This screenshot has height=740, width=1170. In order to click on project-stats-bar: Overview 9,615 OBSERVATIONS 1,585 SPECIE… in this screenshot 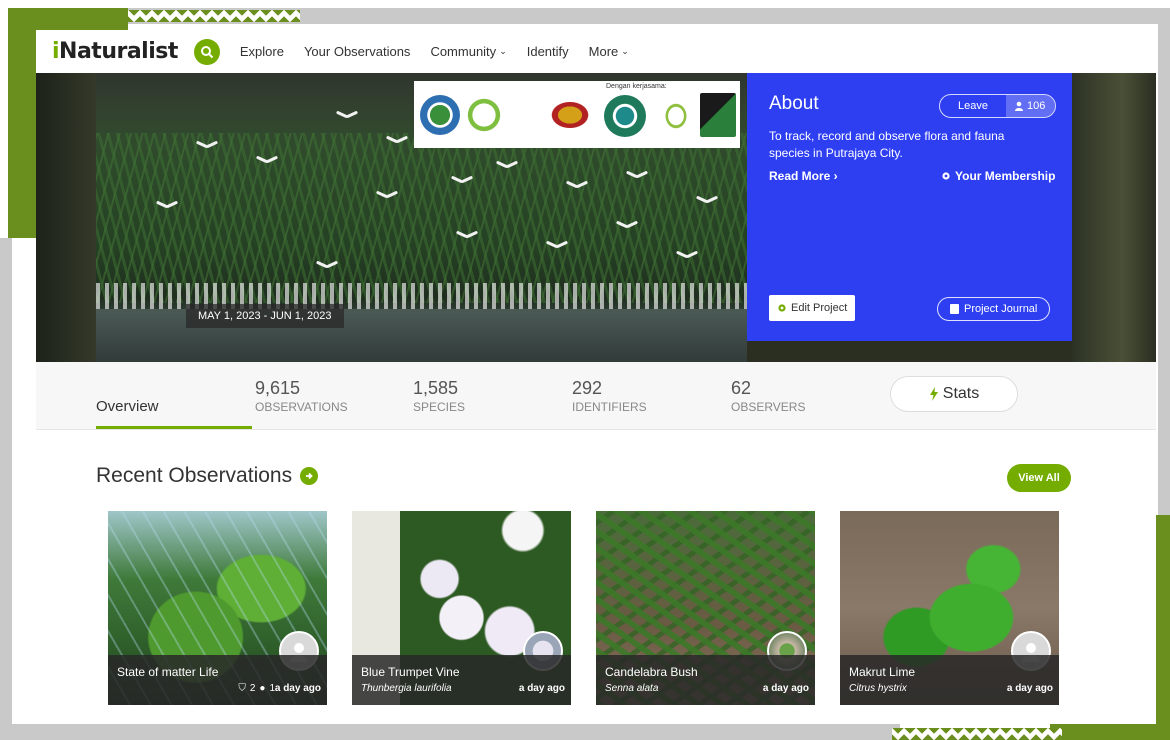, I will do `click(596, 396)`.